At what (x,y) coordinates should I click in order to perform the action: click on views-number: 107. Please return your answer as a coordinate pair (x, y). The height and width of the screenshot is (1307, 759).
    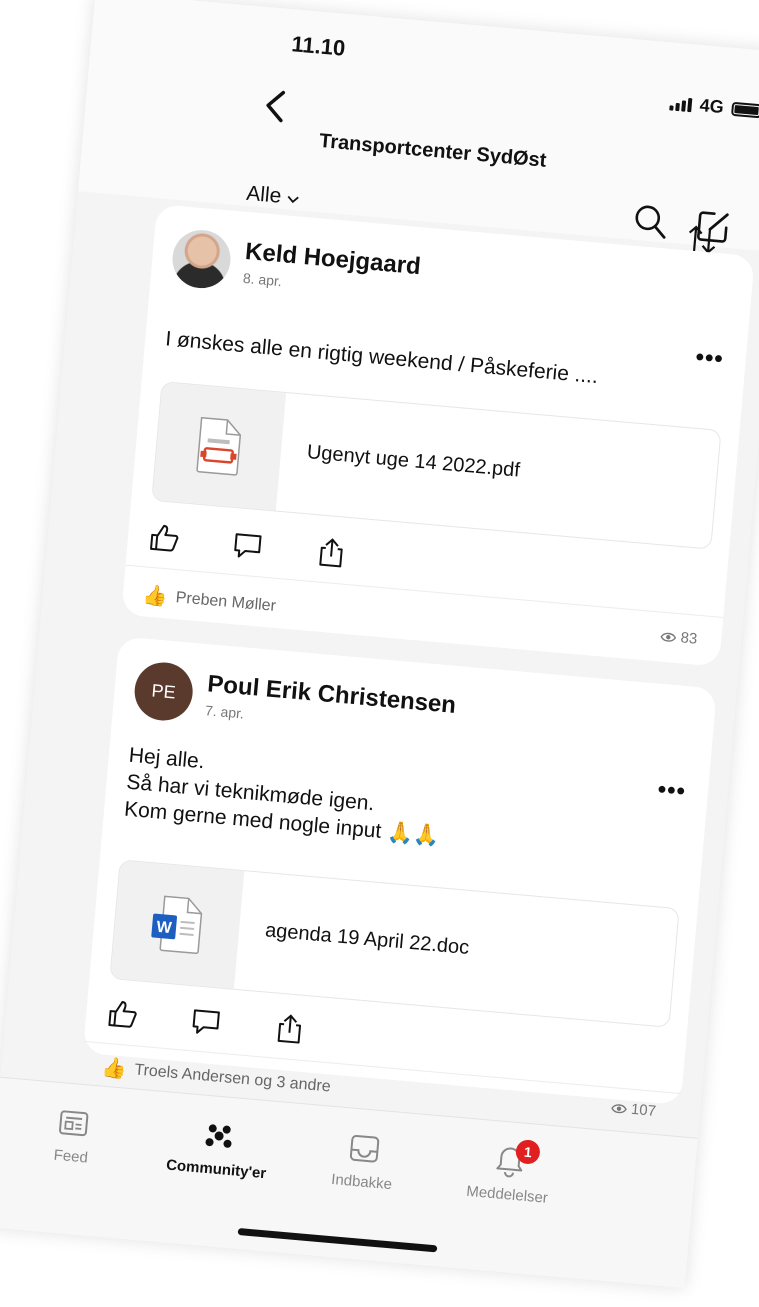
    Looking at the image, I should click on (643, 1110).